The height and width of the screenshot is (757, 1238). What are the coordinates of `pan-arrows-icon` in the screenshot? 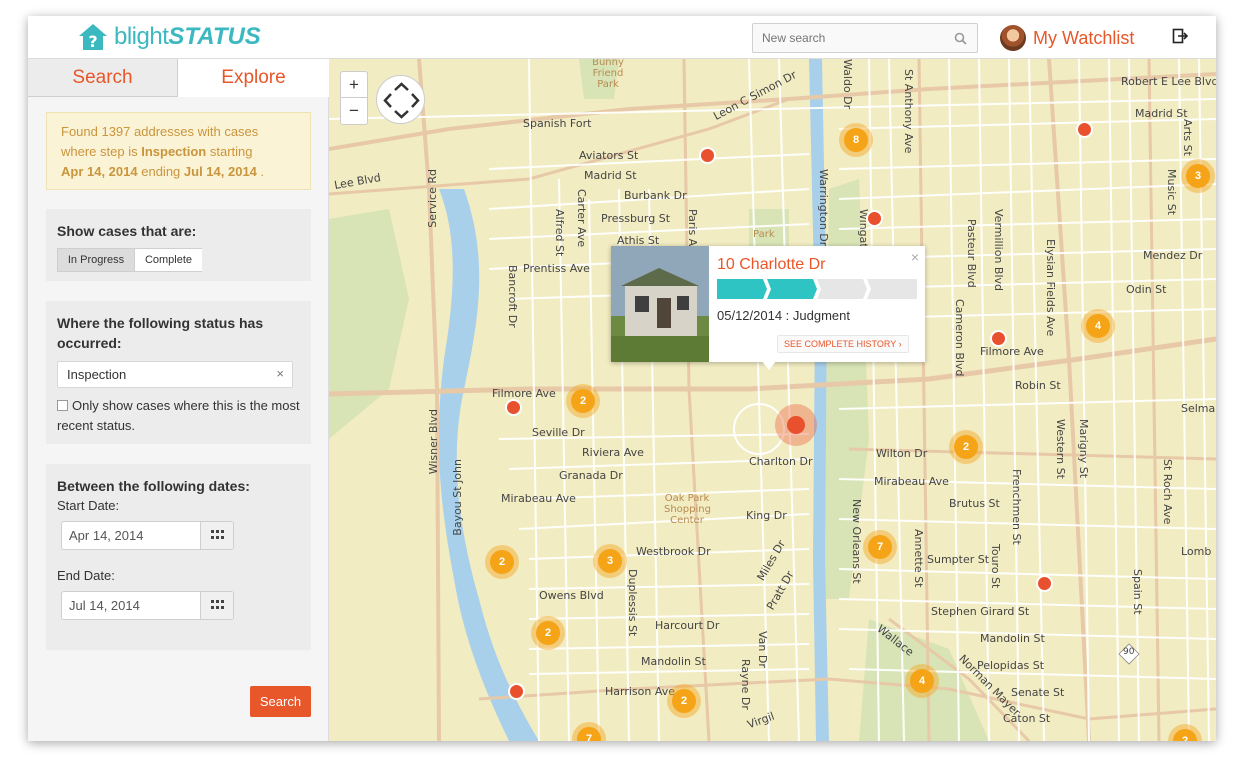 It's located at (401, 100).